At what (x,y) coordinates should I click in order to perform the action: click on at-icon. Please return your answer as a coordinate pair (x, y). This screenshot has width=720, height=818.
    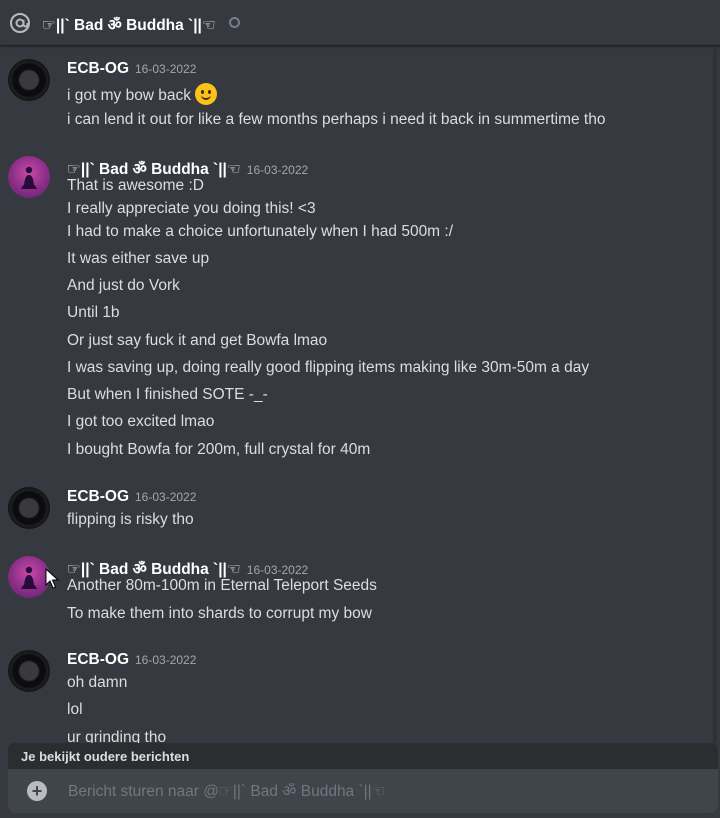
    Looking at the image, I should click on (20, 23).